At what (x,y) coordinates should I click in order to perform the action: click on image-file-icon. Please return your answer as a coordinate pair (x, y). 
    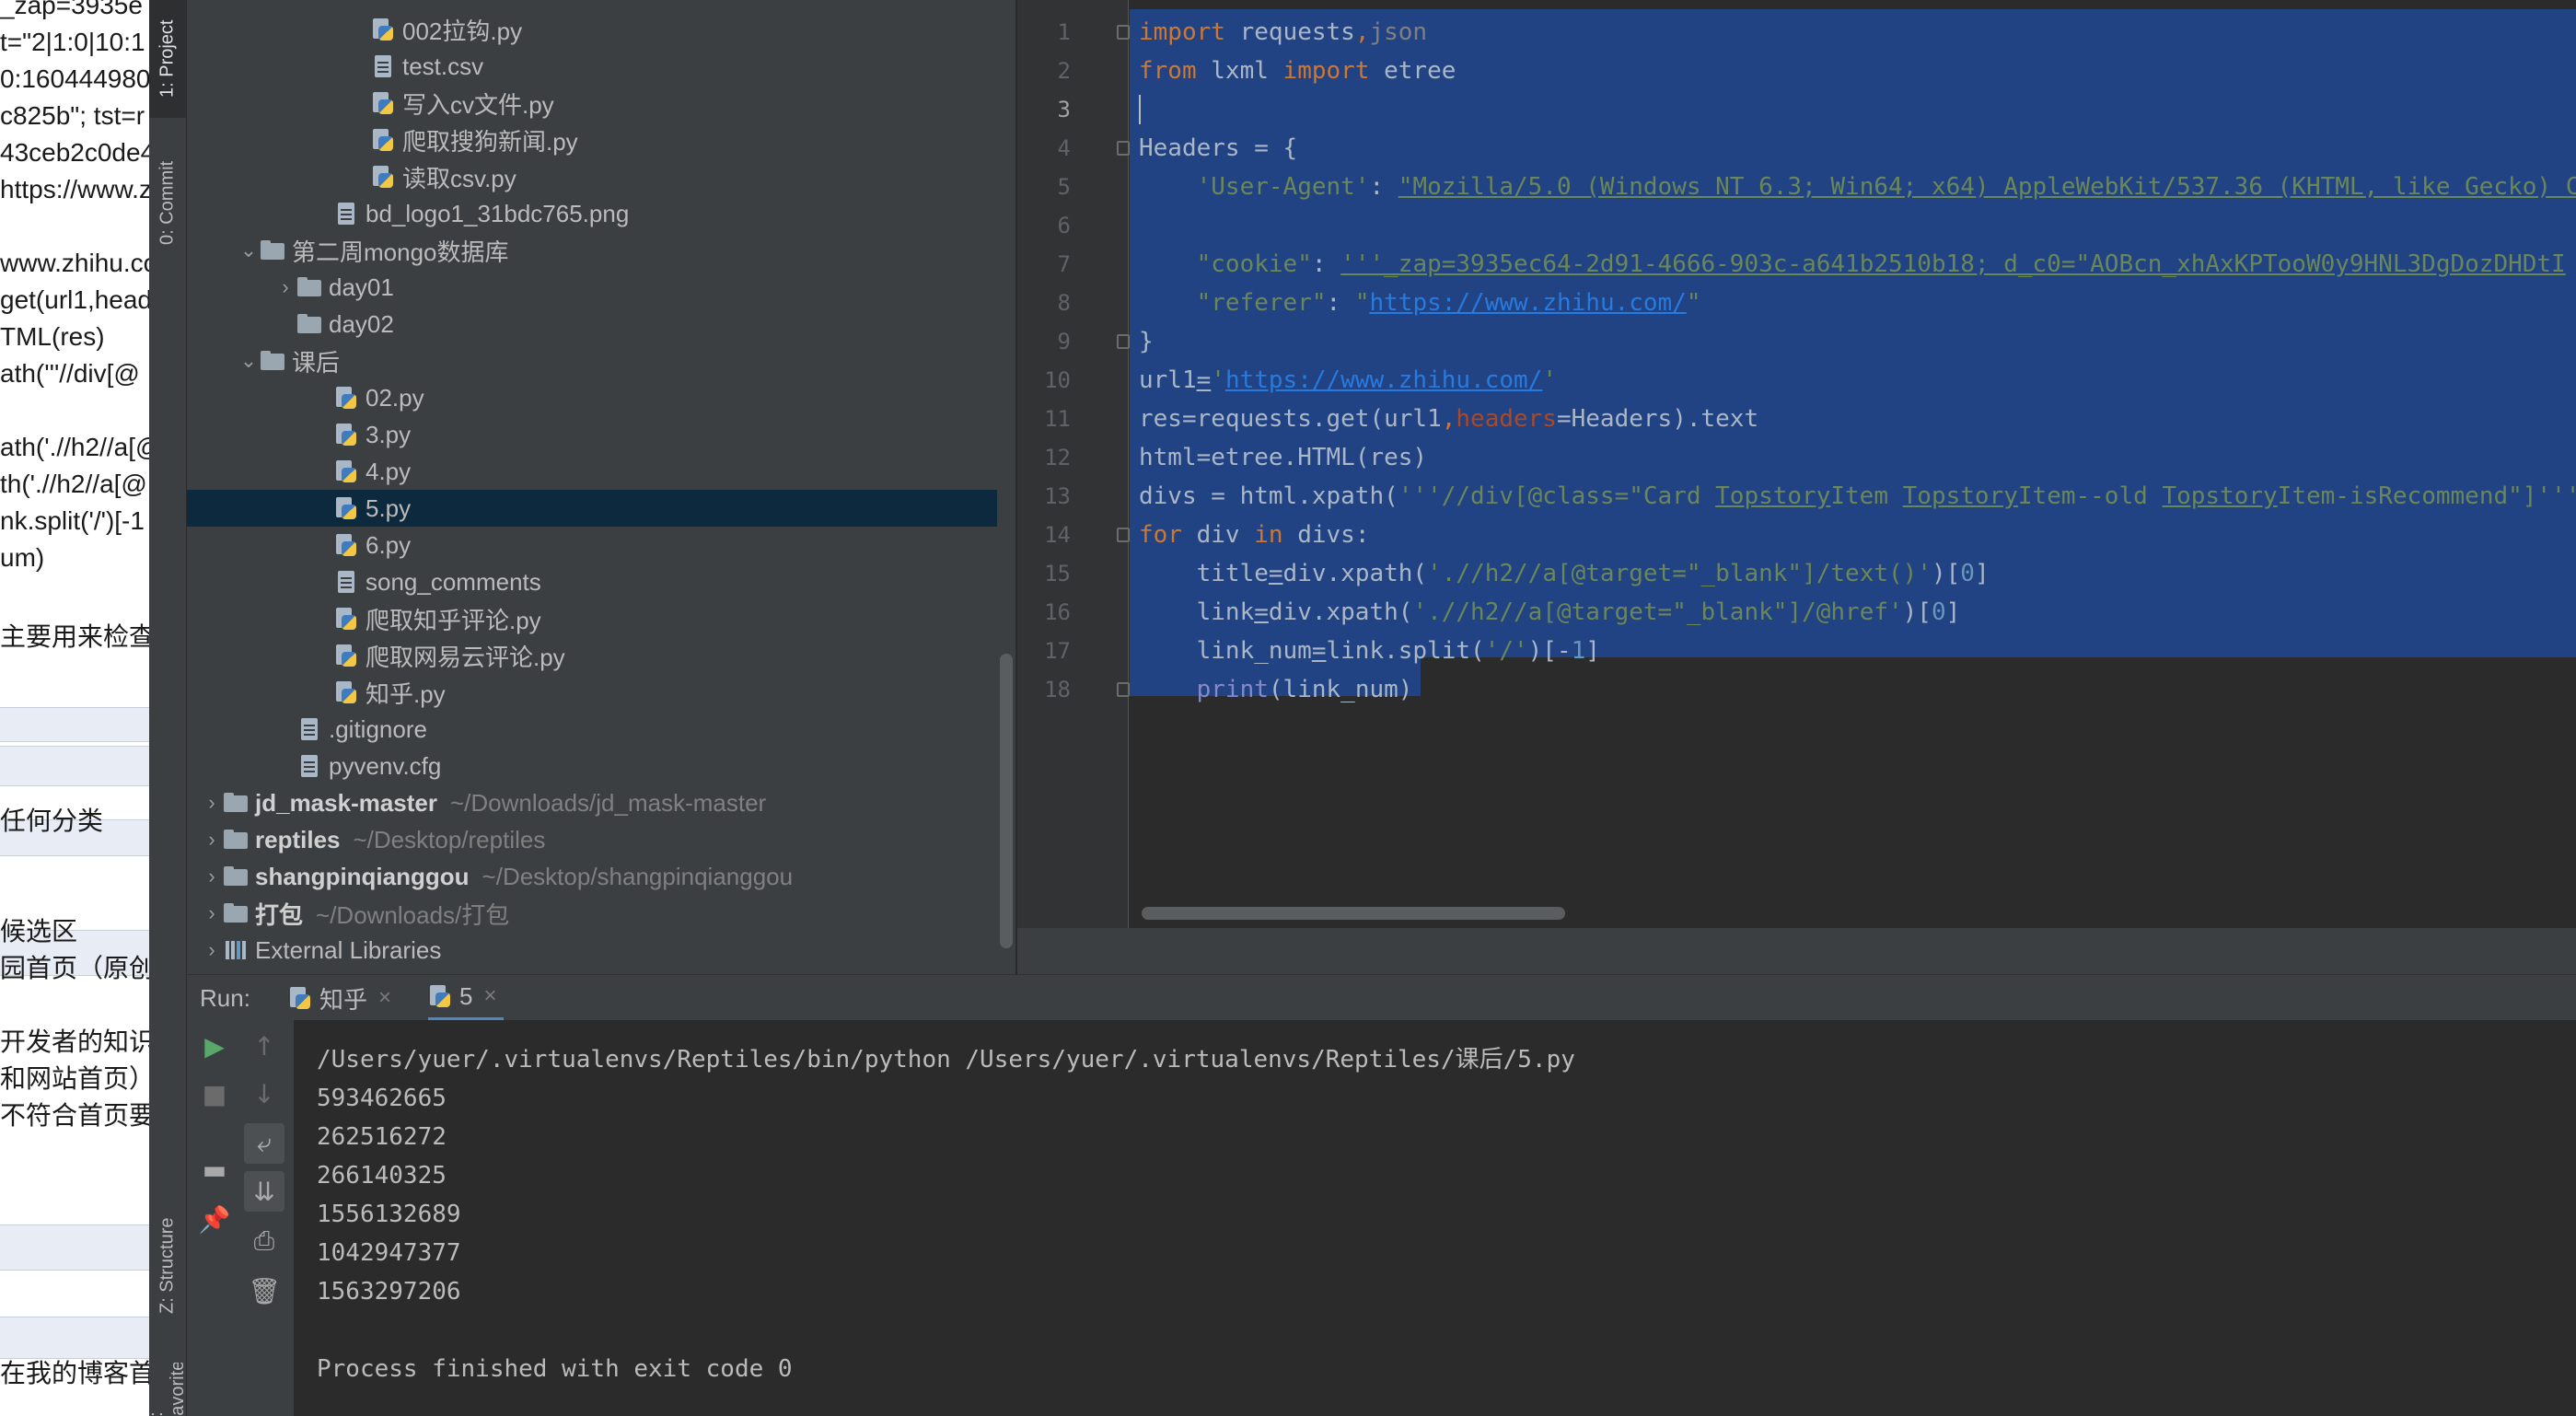
    Looking at the image, I should click on (346, 214).